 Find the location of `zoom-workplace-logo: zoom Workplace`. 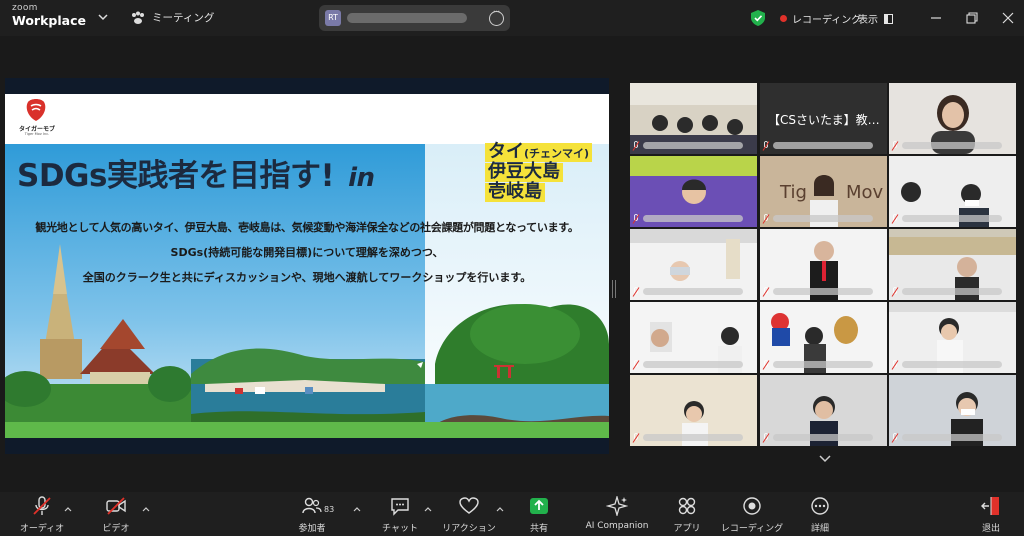

zoom-workplace-logo: zoom Workplace is located at coordinates (49, 16).